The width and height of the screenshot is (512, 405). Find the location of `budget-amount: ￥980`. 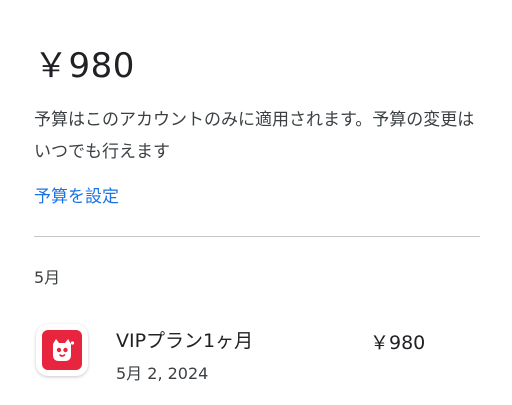

budget-amount: ￥980 is located at coordinates (84, 66).